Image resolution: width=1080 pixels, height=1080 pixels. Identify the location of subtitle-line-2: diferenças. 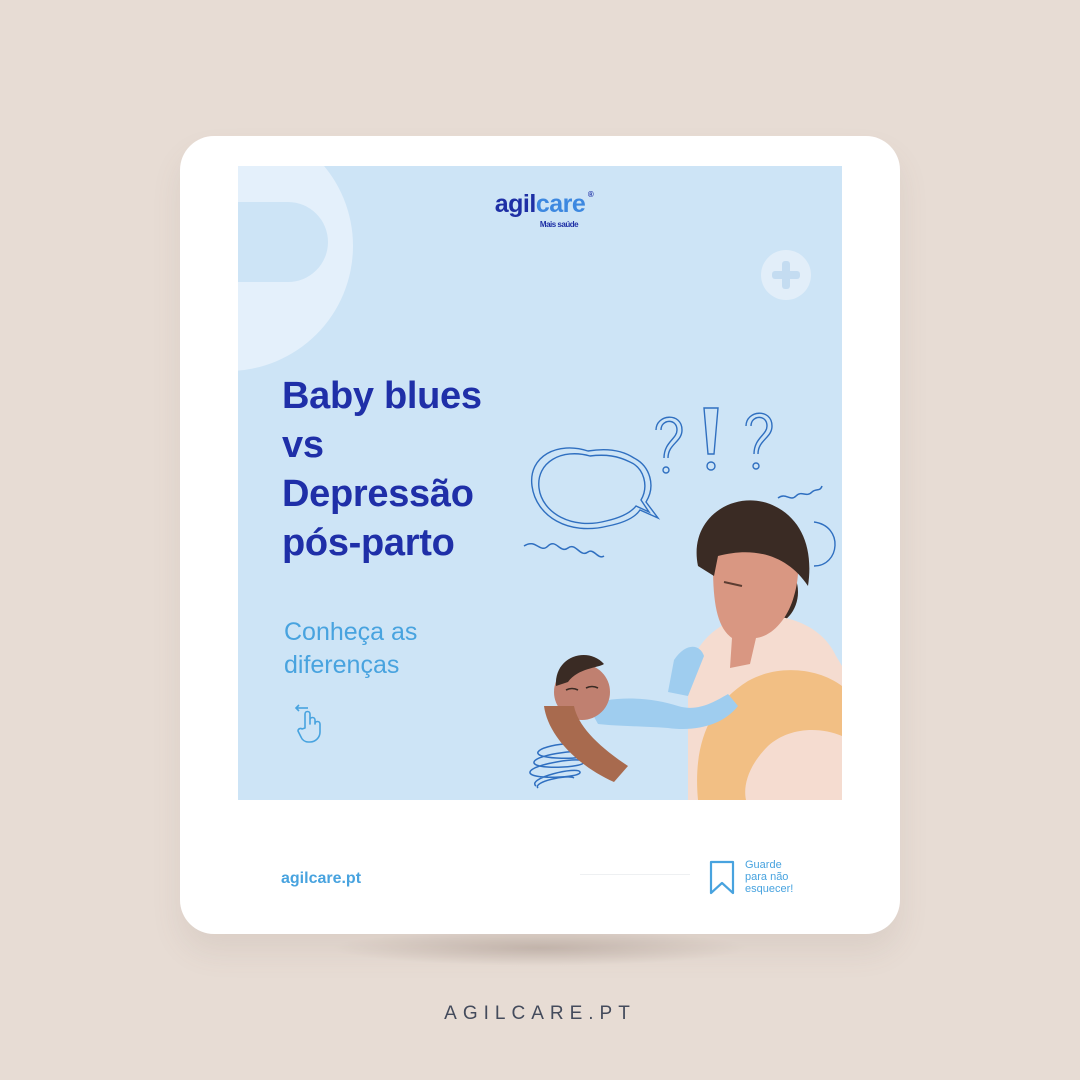
(342, 665).